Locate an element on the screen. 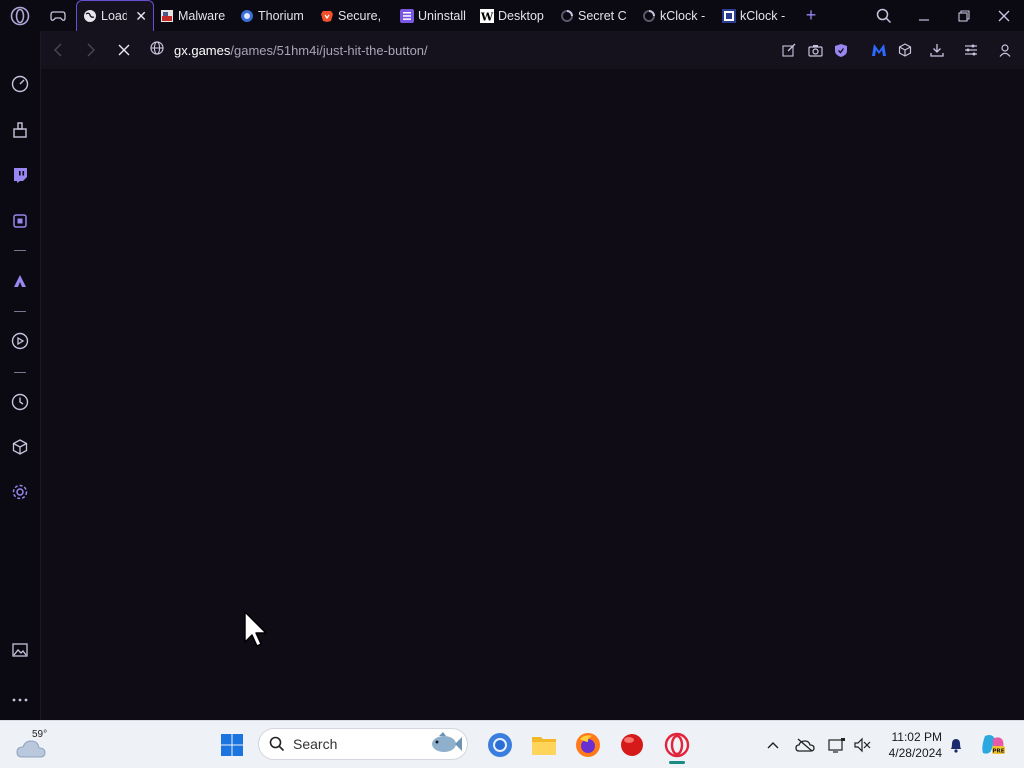 The image size is (1024, 768). red-orb-app-icon is located at coordinates (632, 745).